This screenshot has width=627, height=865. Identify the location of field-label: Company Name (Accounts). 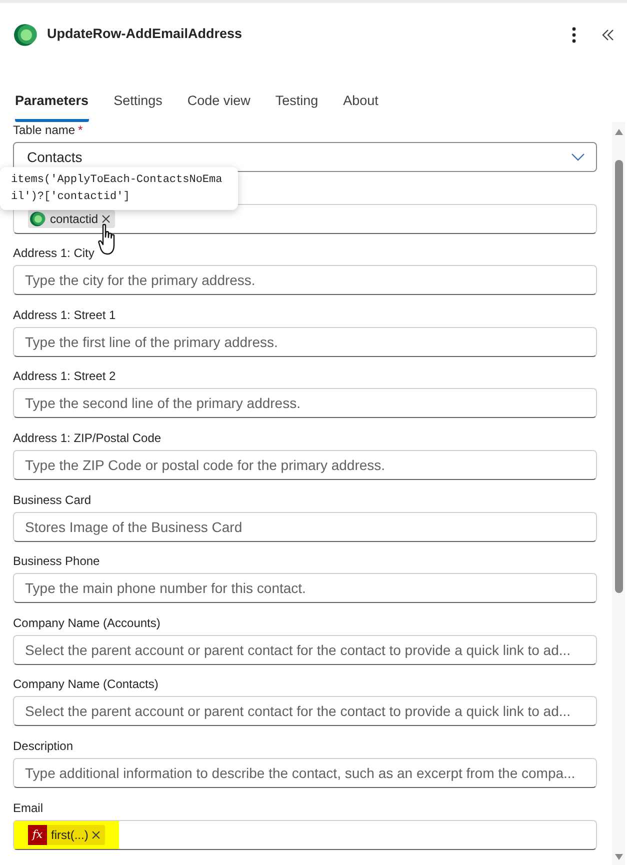
(86, 622).